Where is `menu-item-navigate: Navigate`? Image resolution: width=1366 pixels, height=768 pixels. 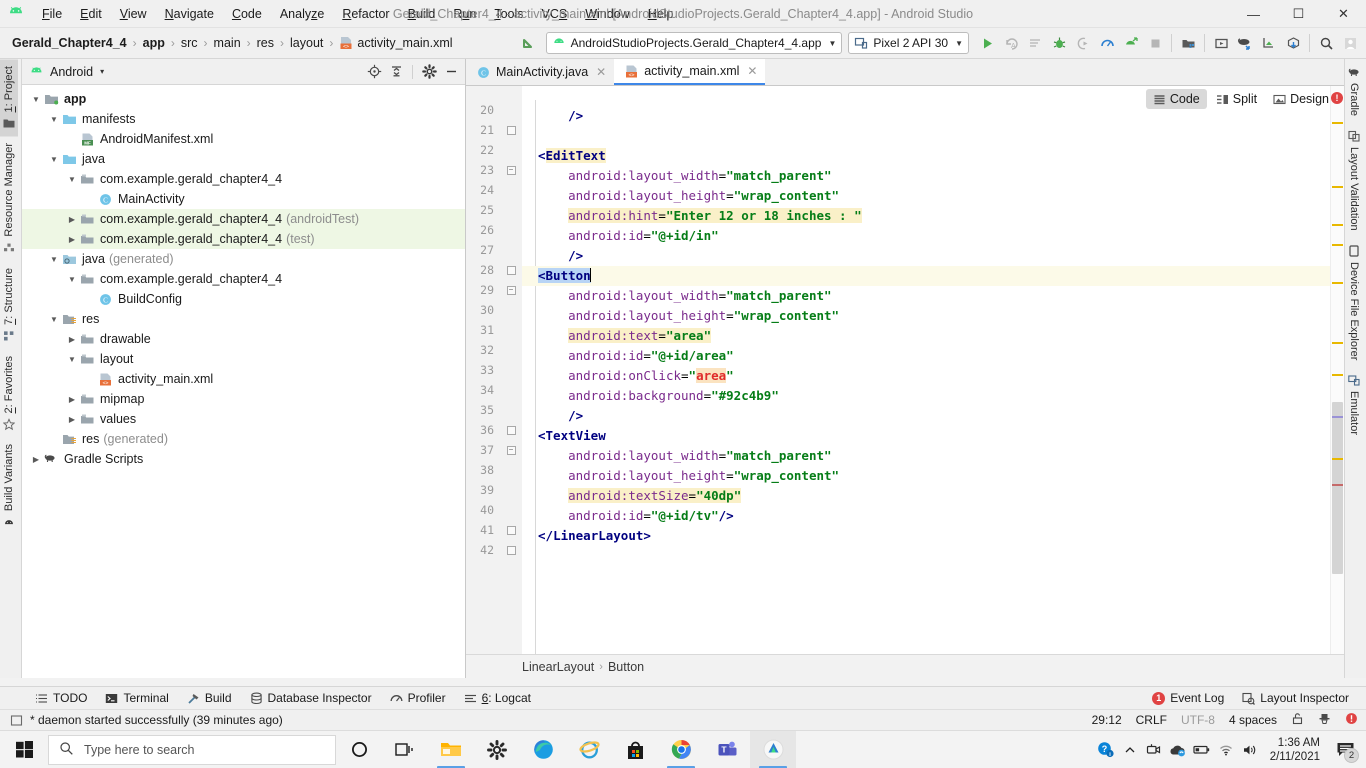 menu-item-navigate: Navigate is located at coordinates (189, 14).